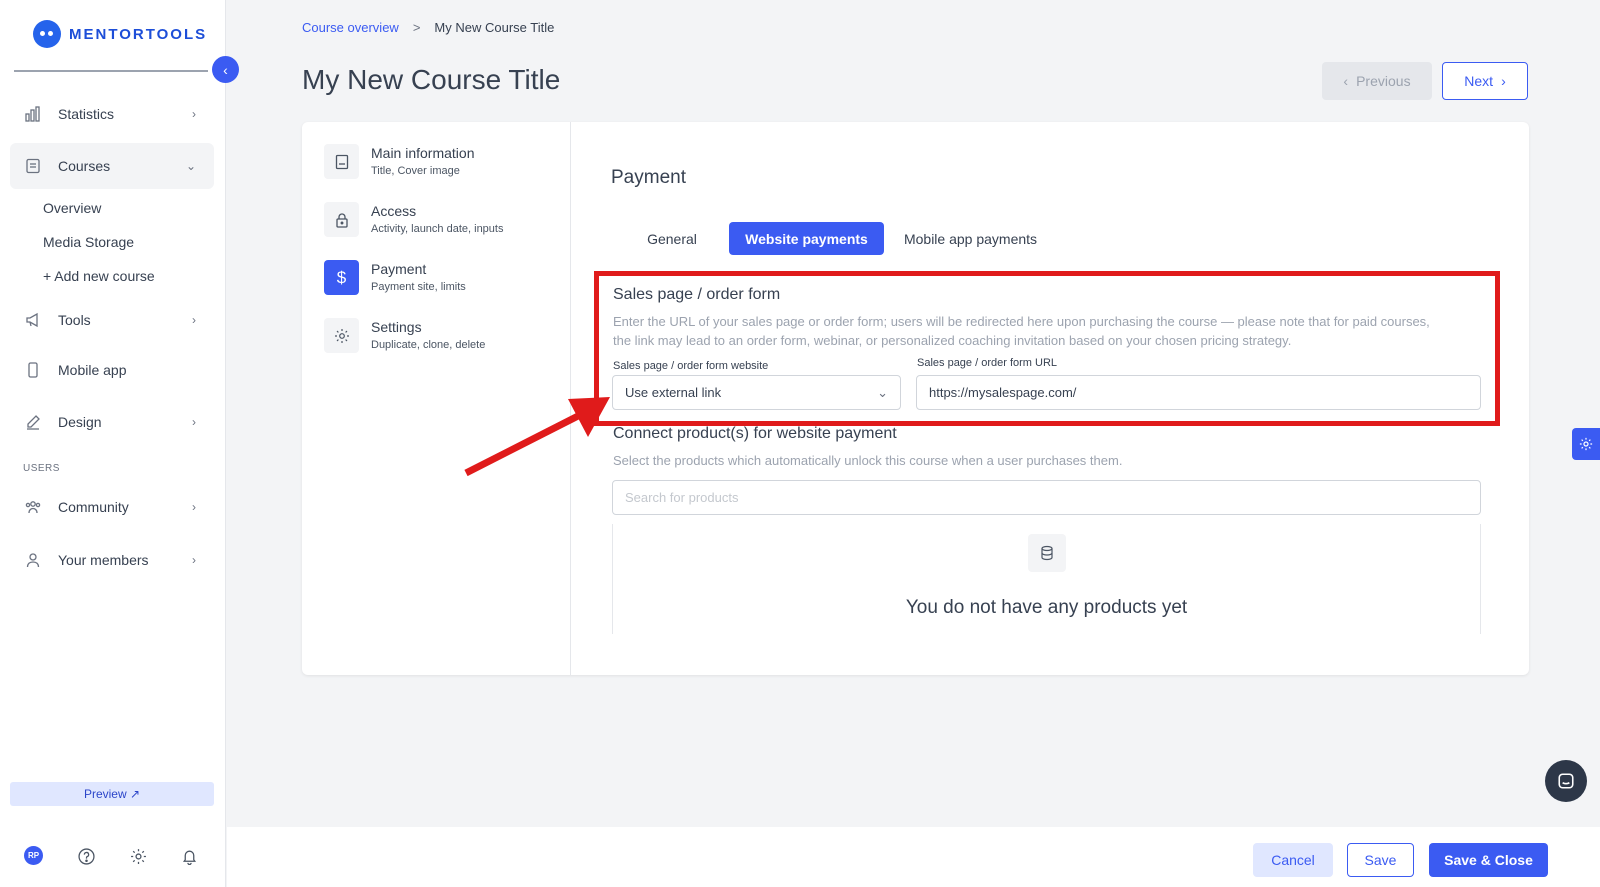 This screenshot has height=887, width=1600. I want to click on chevron-right-icon: >, so click(416, 27).